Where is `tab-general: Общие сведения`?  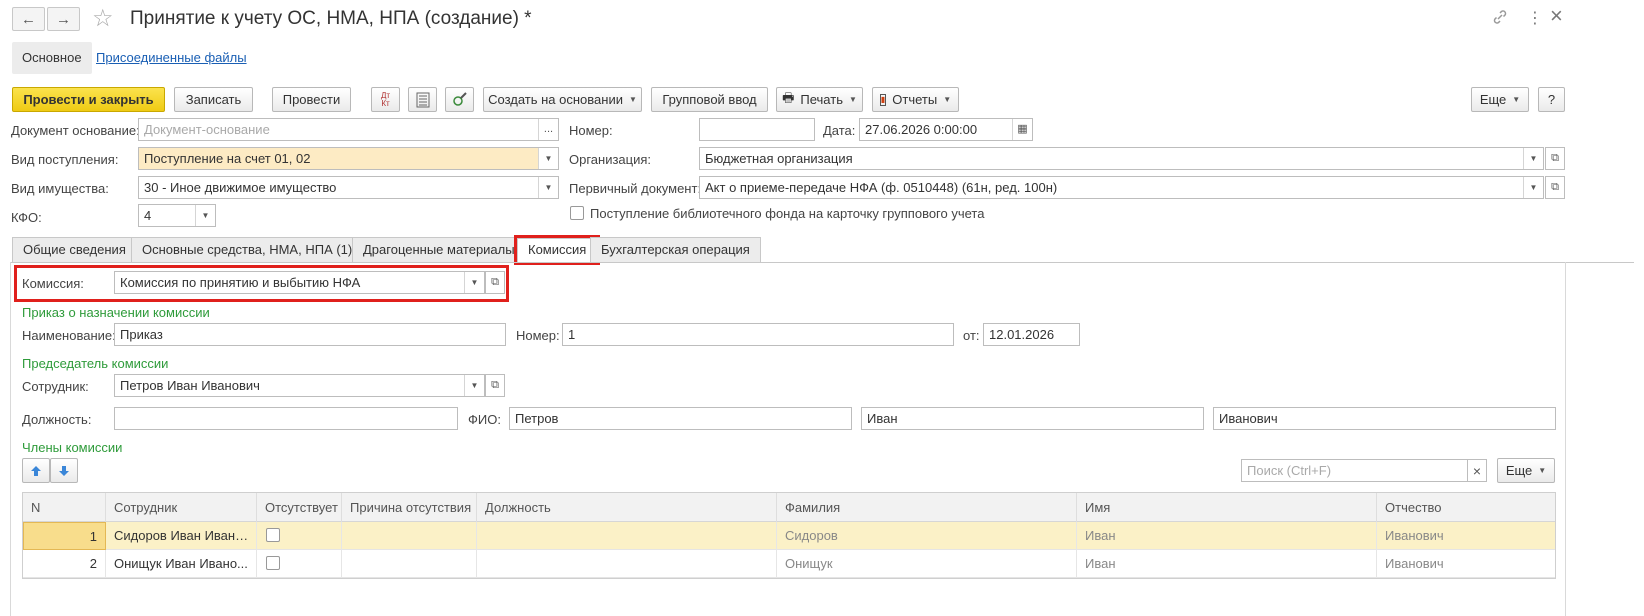 tab-general: Общие сведения is located at coordinates (74, 249).